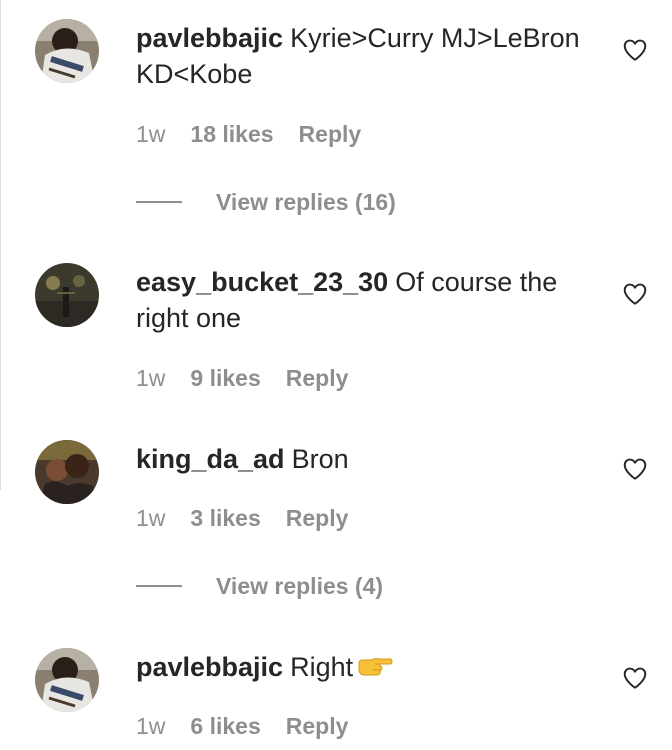  What do you see at coordinates (225, 726) in the screenshot?
I see `comment-likes: 6 likes` at bounding box center [225, 726].